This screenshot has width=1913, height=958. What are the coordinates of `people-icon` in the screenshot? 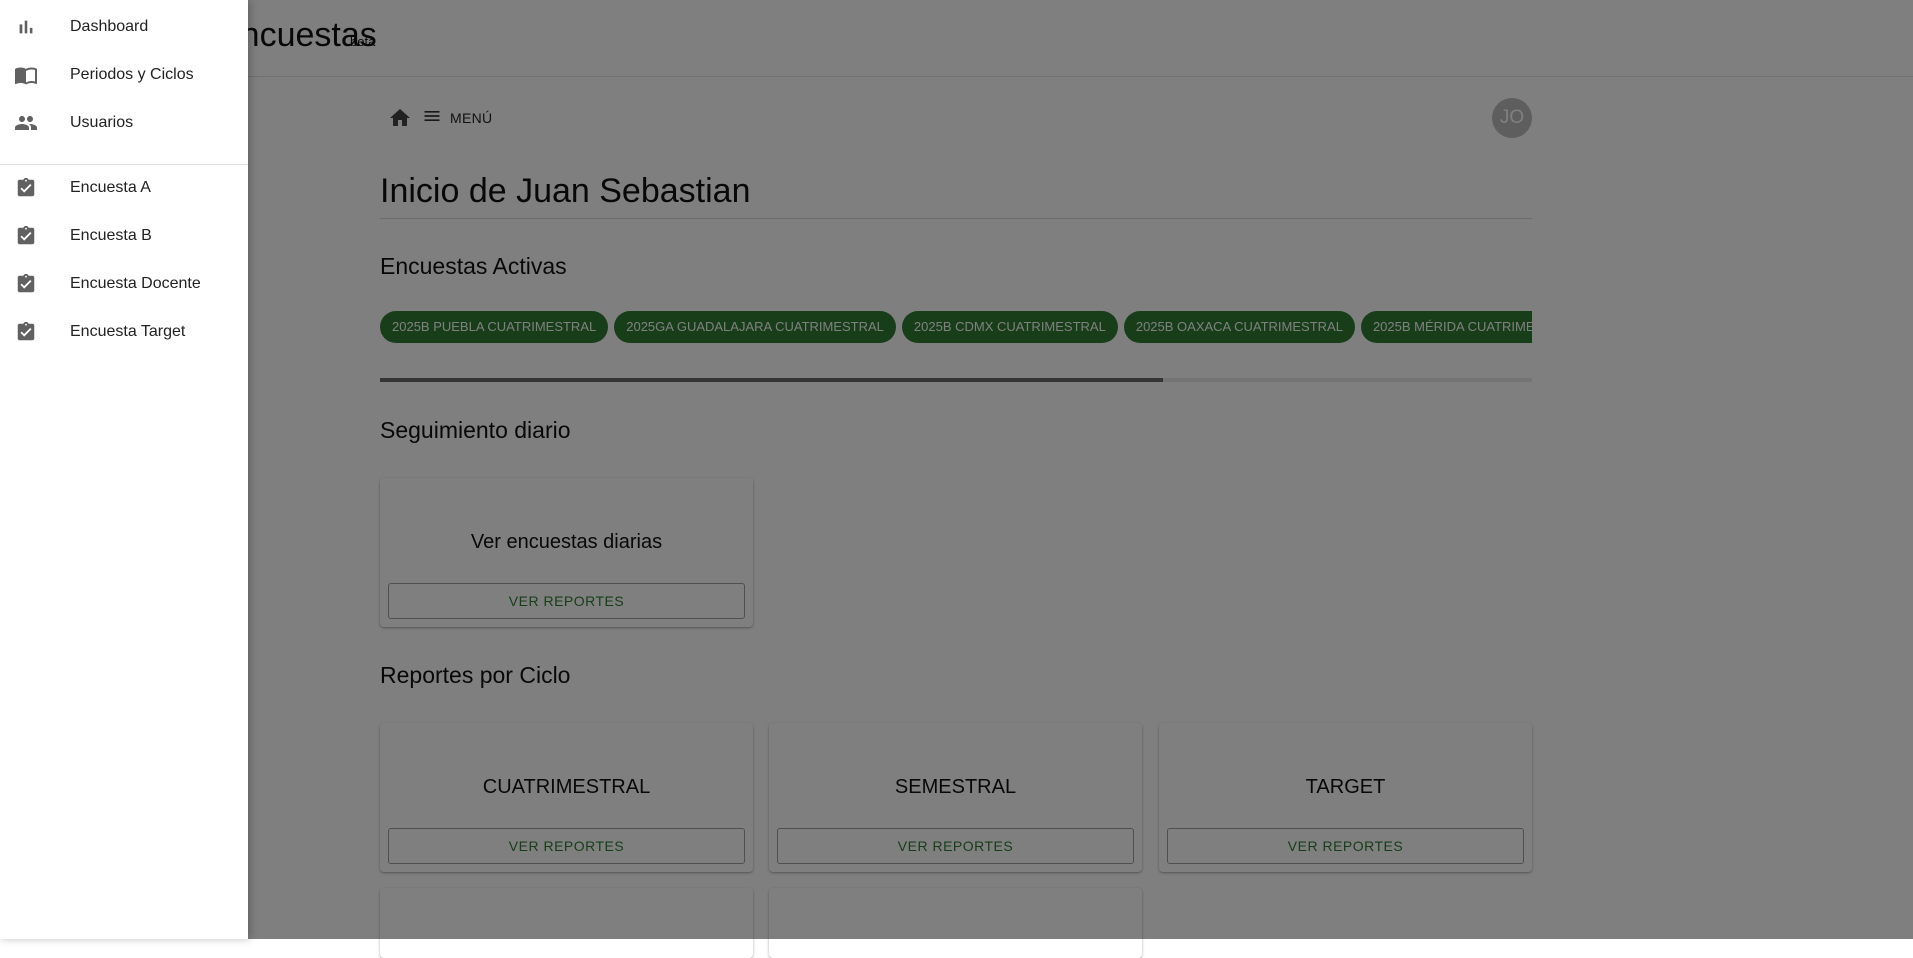 It's located at (26, 123).